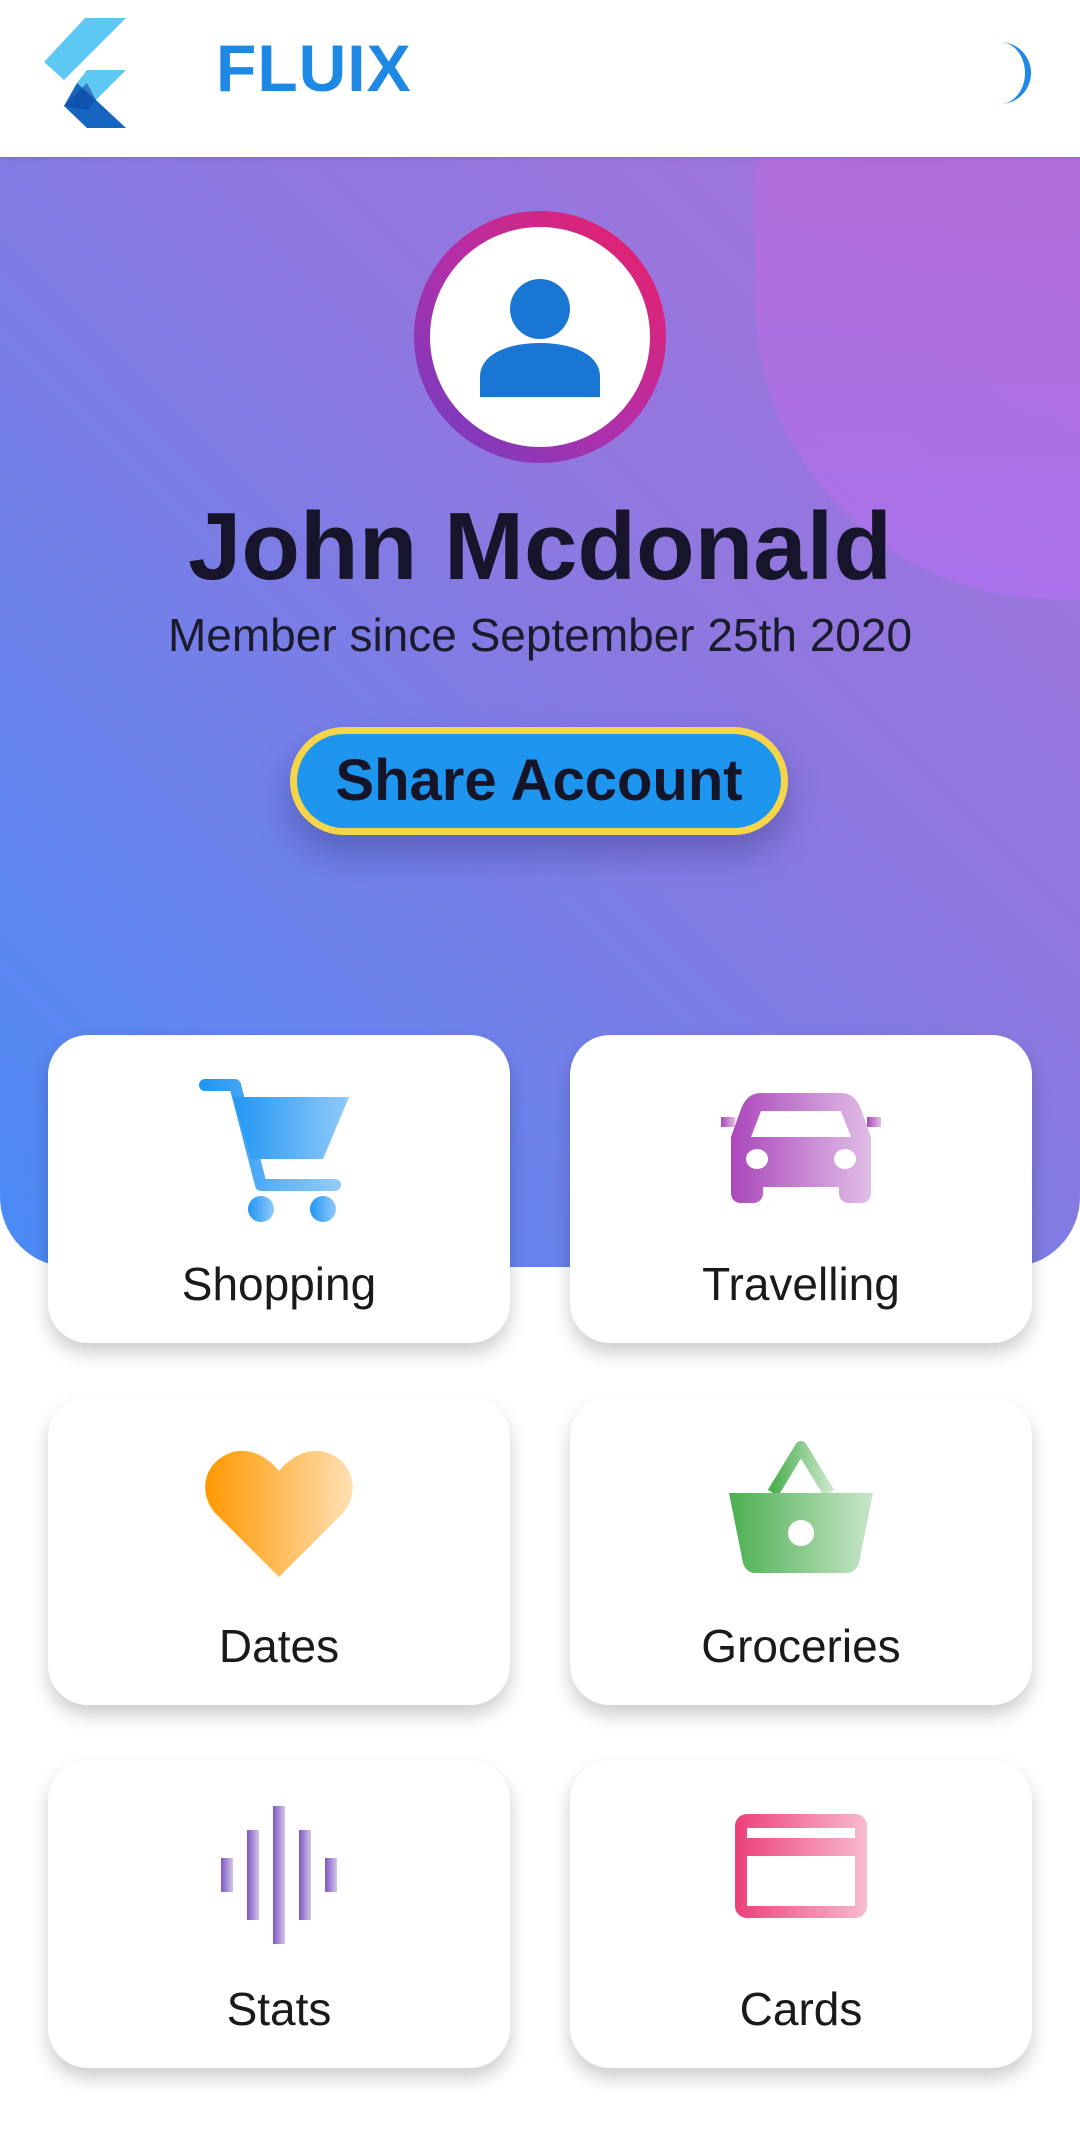  What do you see at coordinates (279, 1513) in the screenshot?
I see `heart-icon` at bounding box center [279, 1513].